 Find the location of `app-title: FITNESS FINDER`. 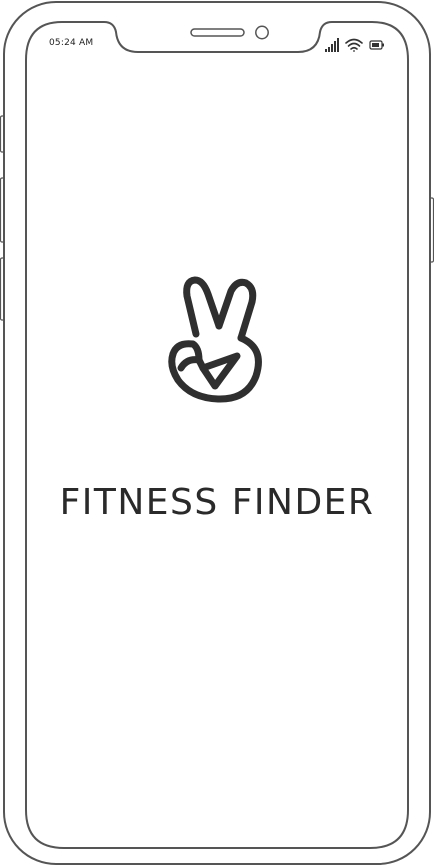

app-title: FITNESS FINDER is located at coordinates (217, 502).